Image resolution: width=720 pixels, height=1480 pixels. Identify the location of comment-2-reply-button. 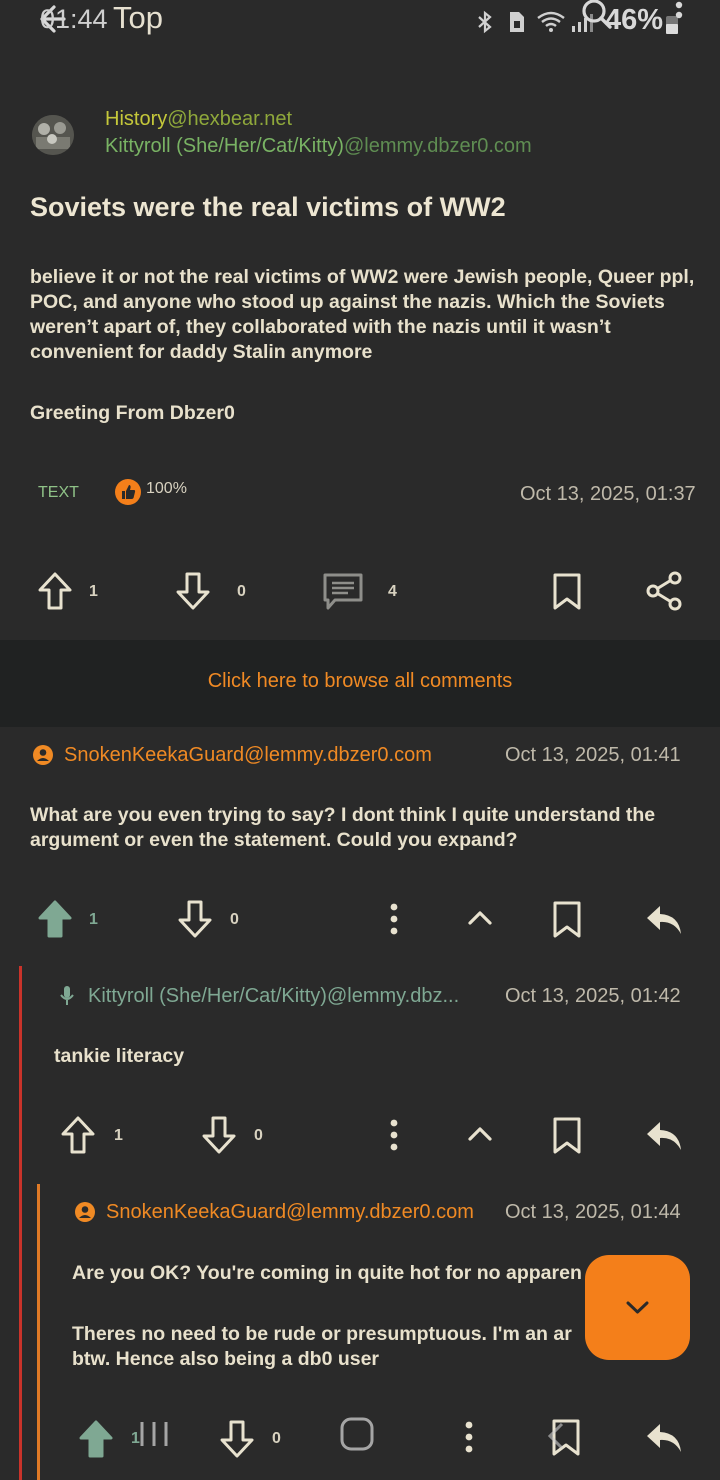
(664, 1136).